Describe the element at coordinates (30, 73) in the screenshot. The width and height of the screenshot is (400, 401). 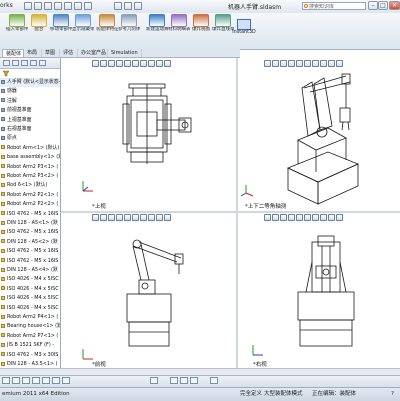
I see `feature-tree-filter` at that location.